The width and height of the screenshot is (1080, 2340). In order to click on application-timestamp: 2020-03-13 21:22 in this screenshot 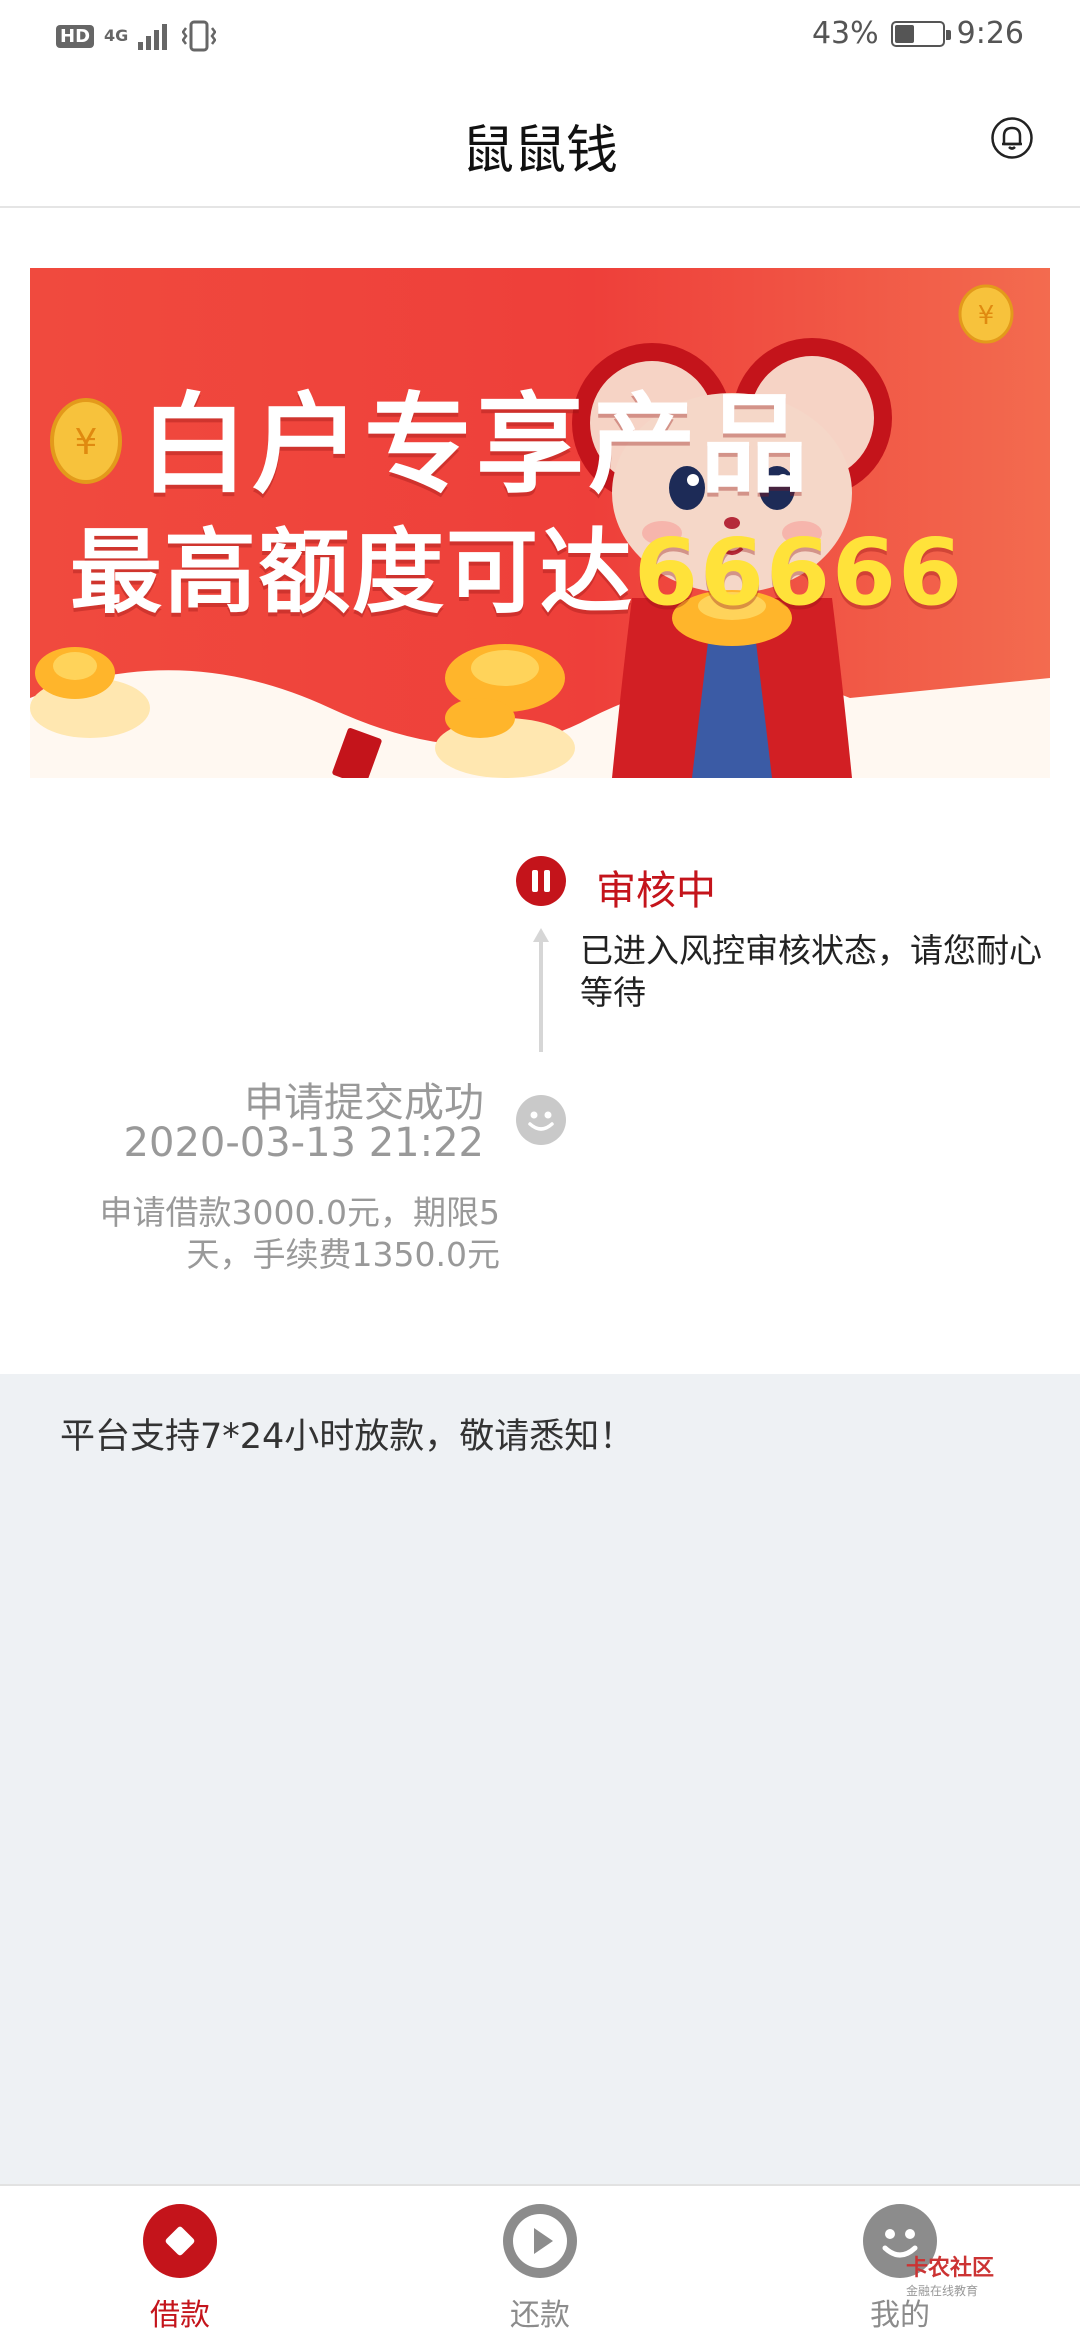, I will do `click(303, 1143)`.